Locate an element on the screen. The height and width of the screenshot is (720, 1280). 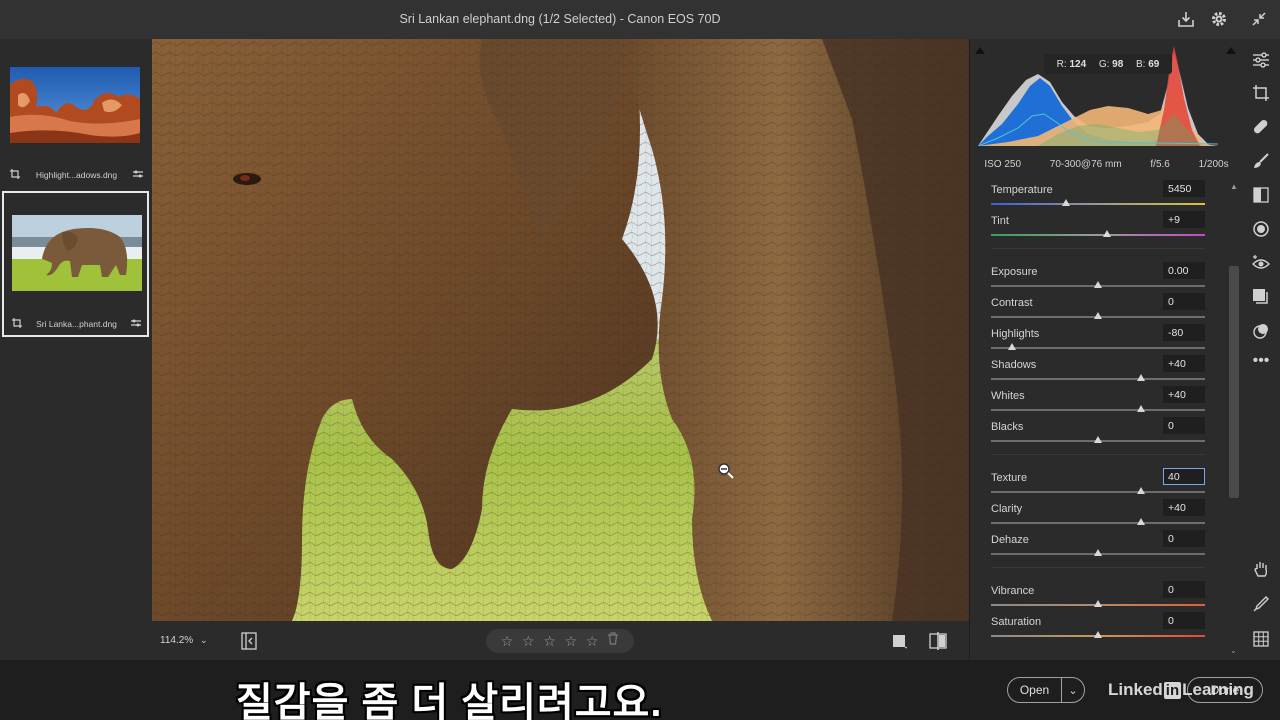
temperature-value-input: 5450 is located at coordinates (1184, 188).